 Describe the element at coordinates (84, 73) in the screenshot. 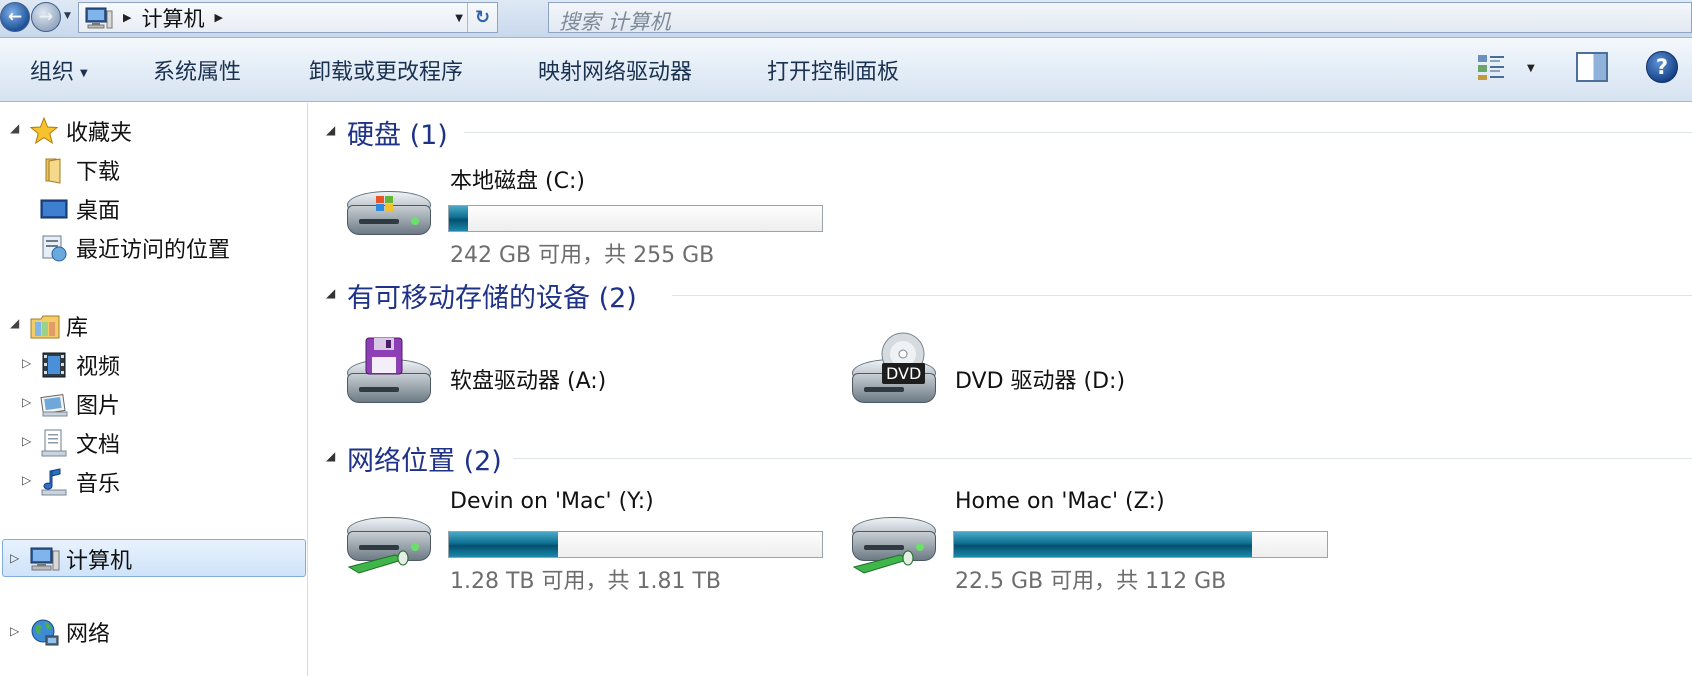

I see `chevron-down-icon: ▼` at that location.